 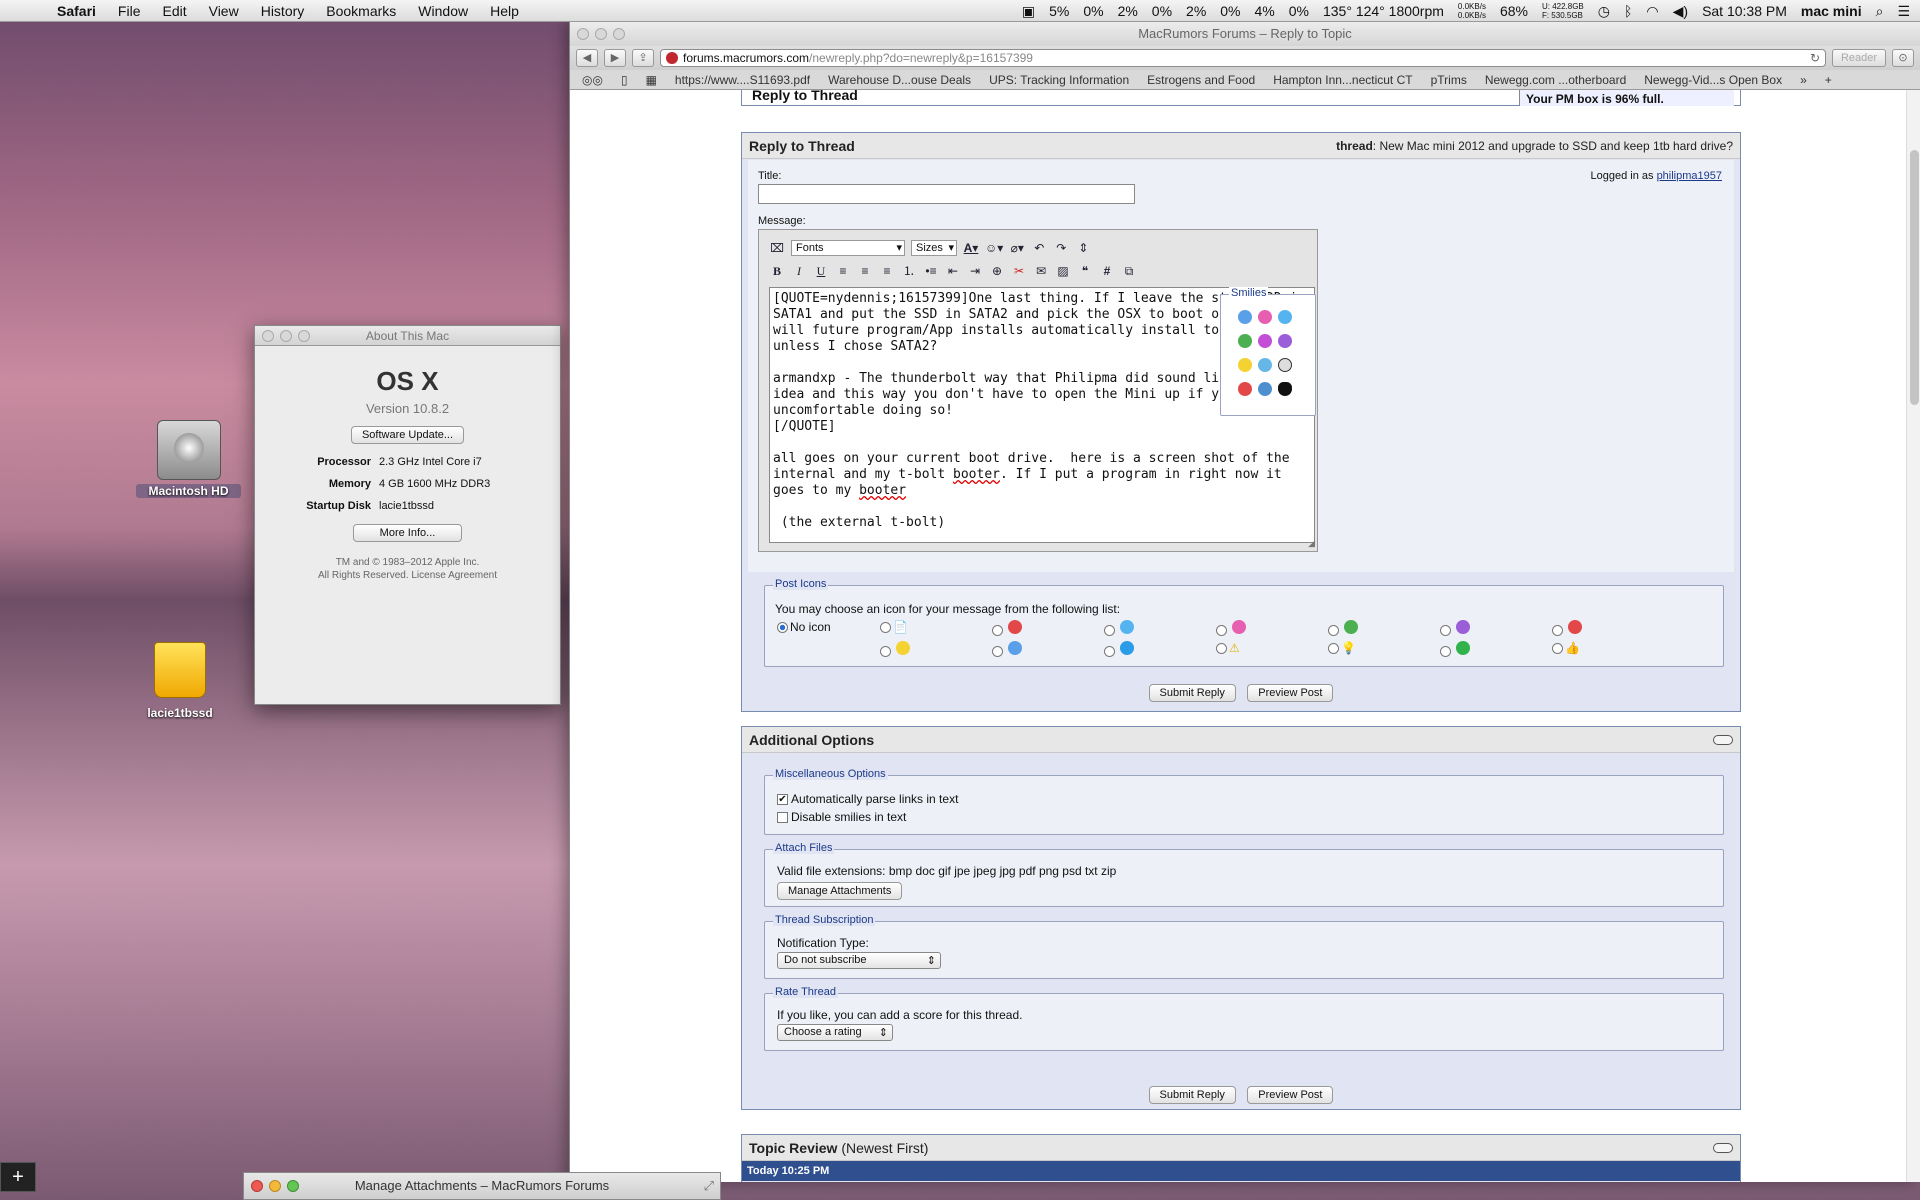 I want to click on php-icon: ⧉, so click(x=1129, y=271).